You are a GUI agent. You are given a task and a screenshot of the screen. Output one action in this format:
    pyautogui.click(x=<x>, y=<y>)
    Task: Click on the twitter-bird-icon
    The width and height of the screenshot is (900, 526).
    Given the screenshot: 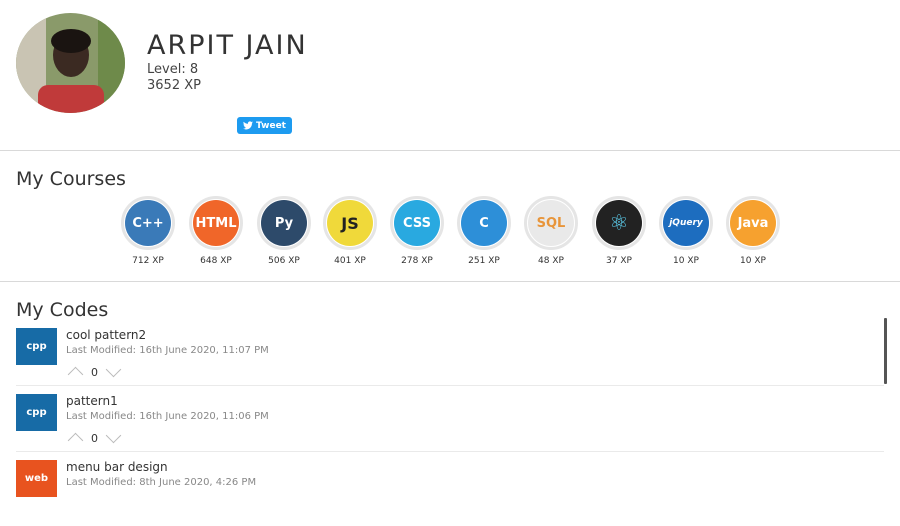 What is the action you would take?
    pyautogui.click(x=248, y=125)
    